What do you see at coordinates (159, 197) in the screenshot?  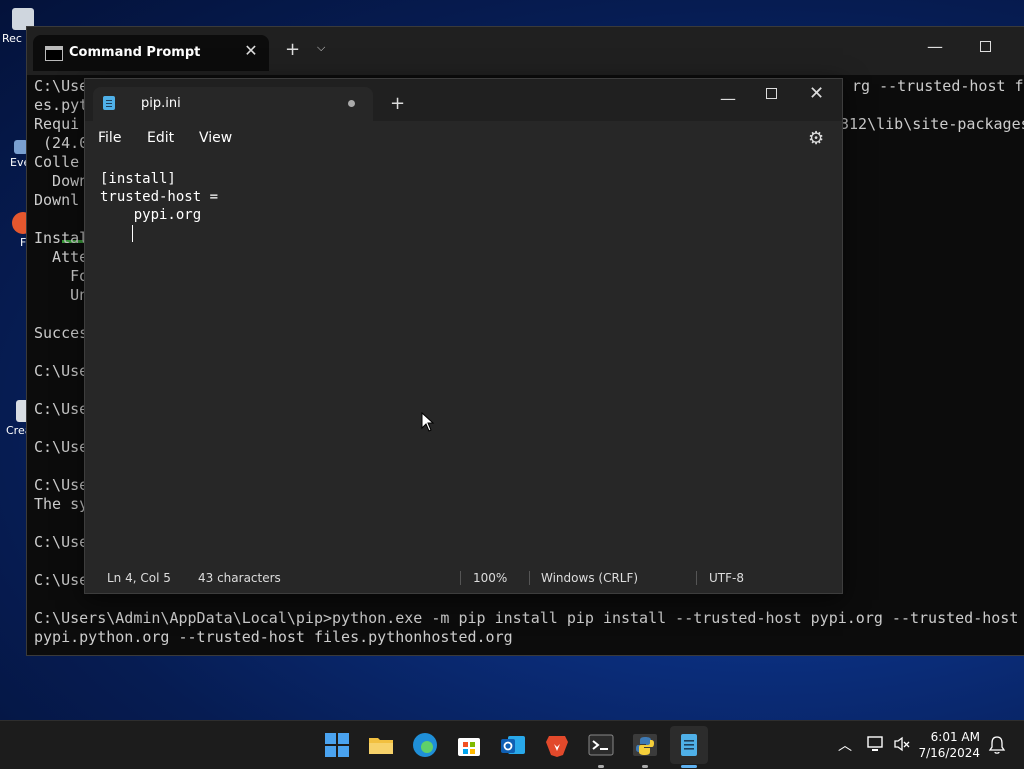 I see `editor-text: [install] trusted-host = pypi.org` at bounding box center [159, 197].